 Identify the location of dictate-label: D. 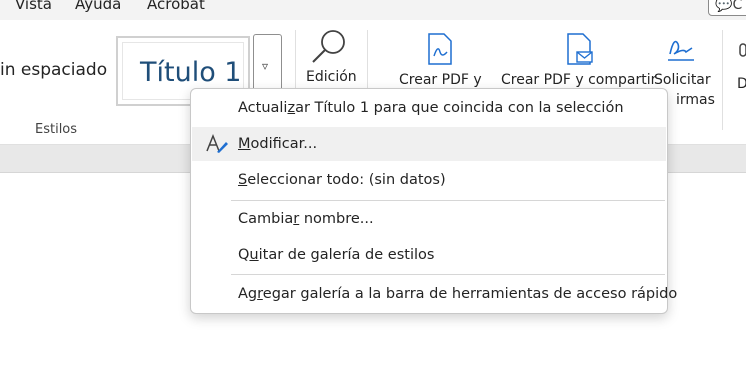
(741, 84).